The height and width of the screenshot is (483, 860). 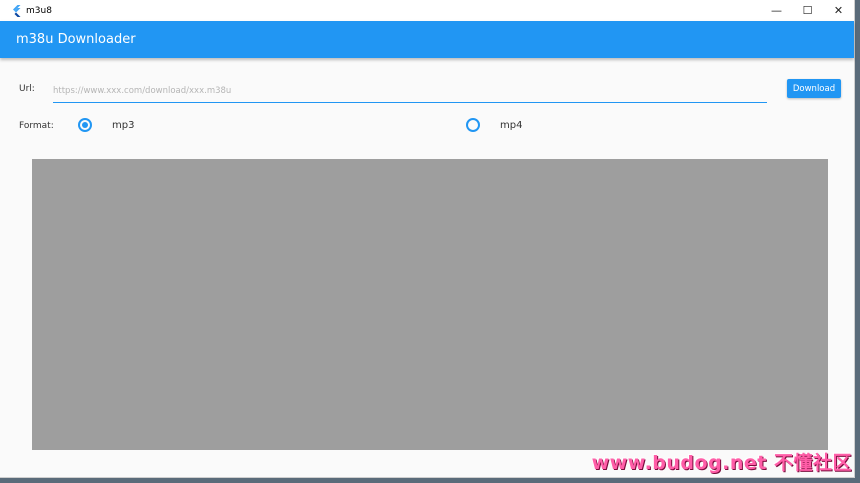 What do you see at coordinates (76, 39) in the screenshot?
I see `app-bar-title: m38u Downloader` at bounding box center [76, 39].